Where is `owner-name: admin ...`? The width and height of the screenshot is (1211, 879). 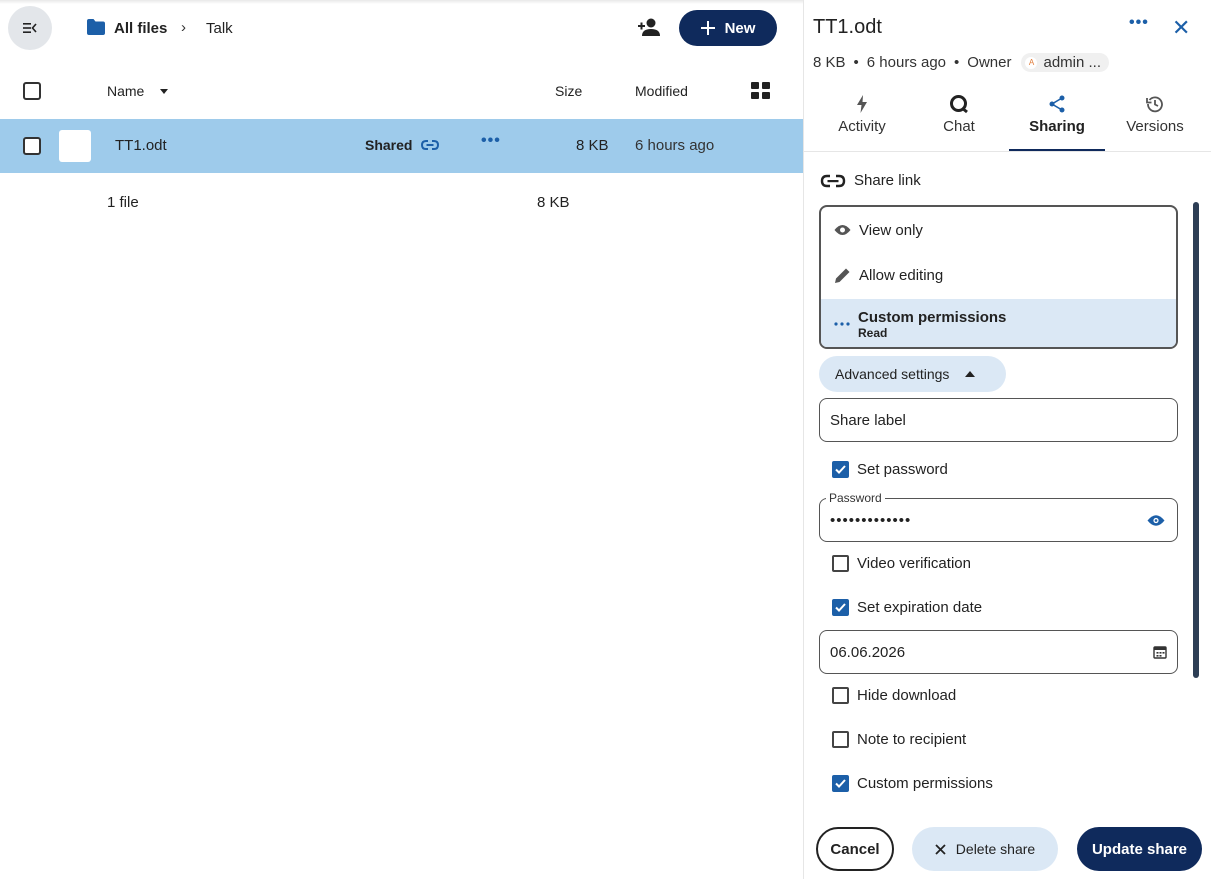
owner-name: admin ... is located at coordinates (1072, 62).